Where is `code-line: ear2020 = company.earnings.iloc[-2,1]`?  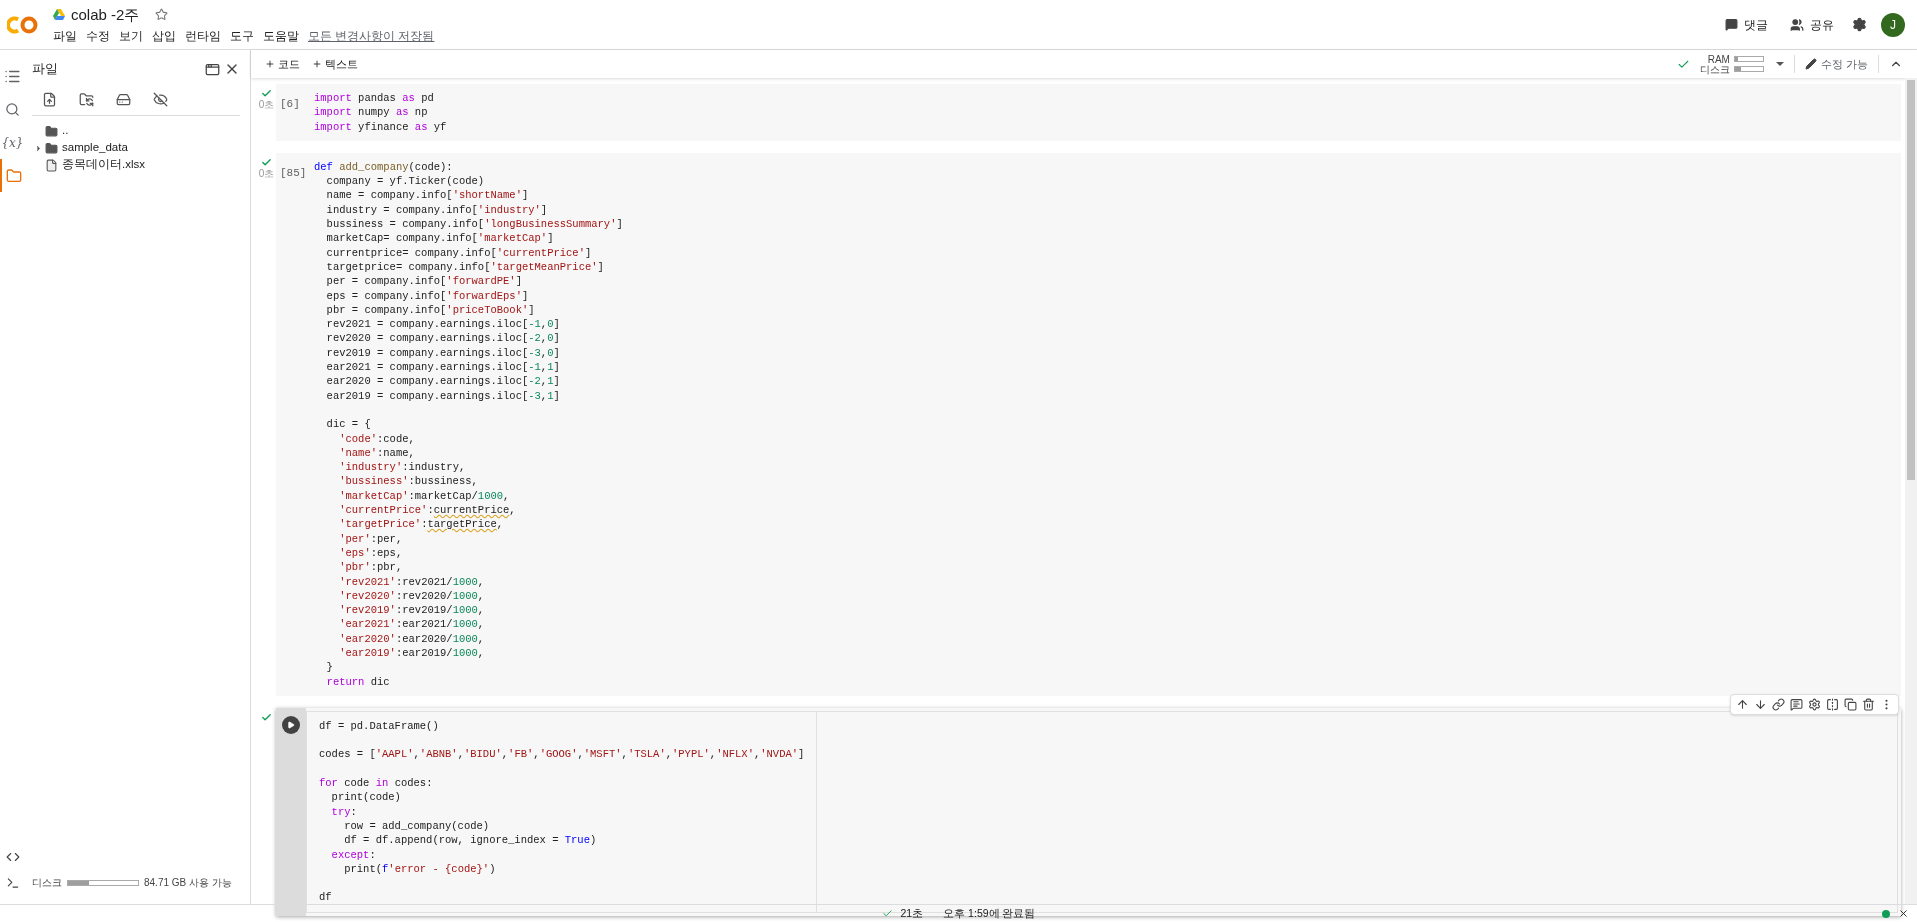
code-line: ear2020 = company.earnings.iloc[-2,1] is located at coordinates (442, 381).